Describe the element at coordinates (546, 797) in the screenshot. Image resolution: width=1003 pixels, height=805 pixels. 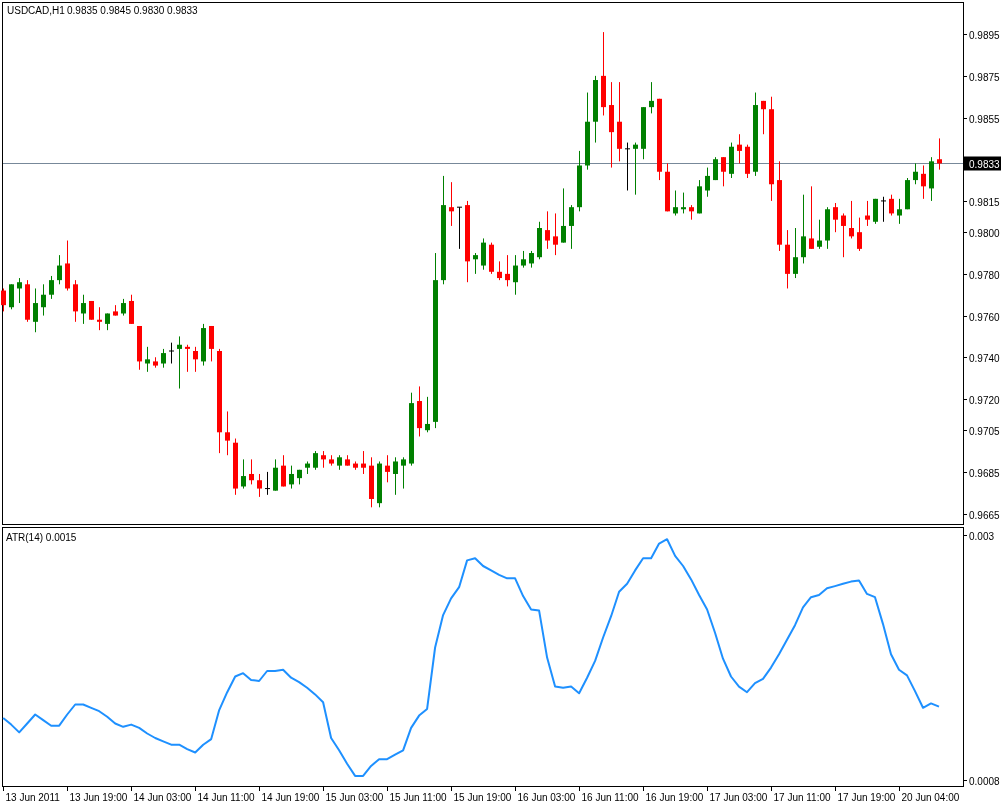
I see `time-axis-label: 16 Jun 03:00` at that location.